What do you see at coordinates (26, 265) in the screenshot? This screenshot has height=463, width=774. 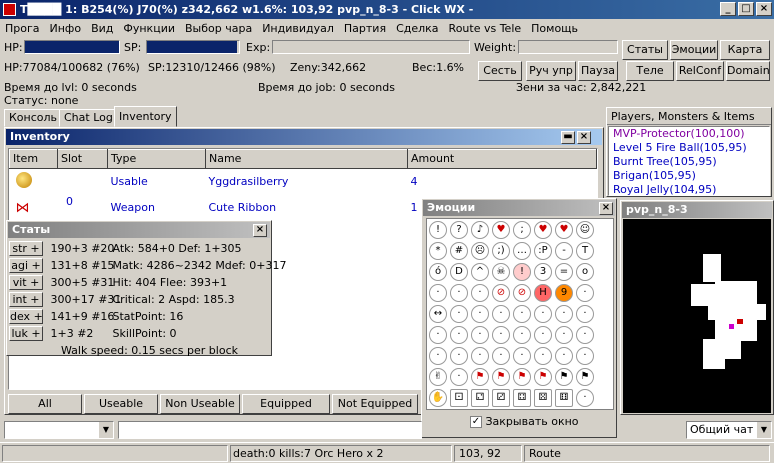 I see `agi-button: agi +` at bounding box center [26, 265].